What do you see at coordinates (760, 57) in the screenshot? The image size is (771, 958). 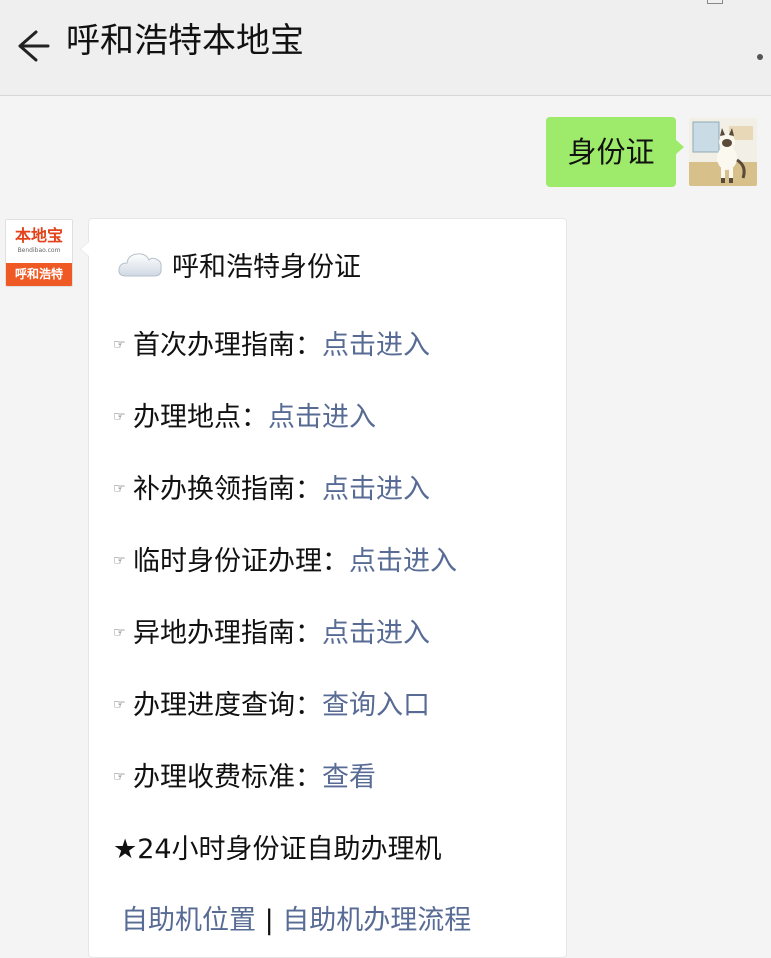 I see `more-dot-icon` at bounding box center [760, 57].